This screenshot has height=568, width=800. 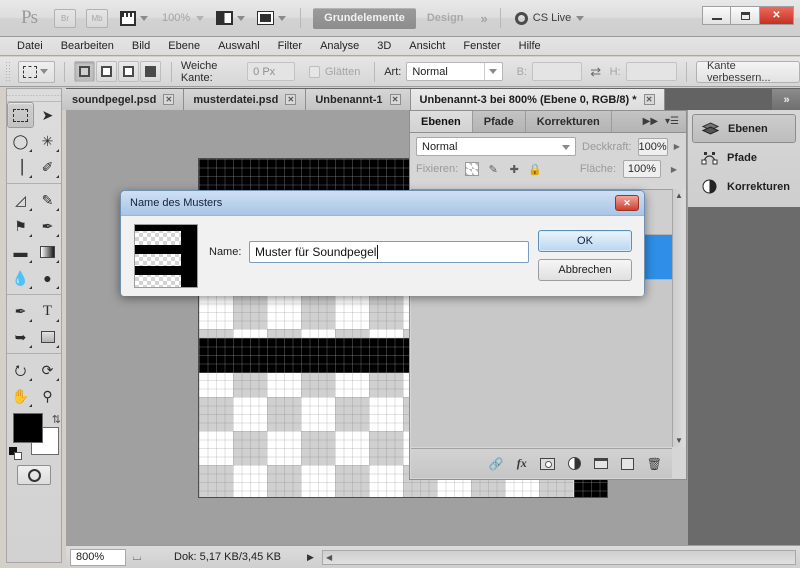 What do you see at coordinates (87, 46) in the screenshot?
I see `menu-bearbeiten: Bearbeiten` at bounding box center [87, 46].